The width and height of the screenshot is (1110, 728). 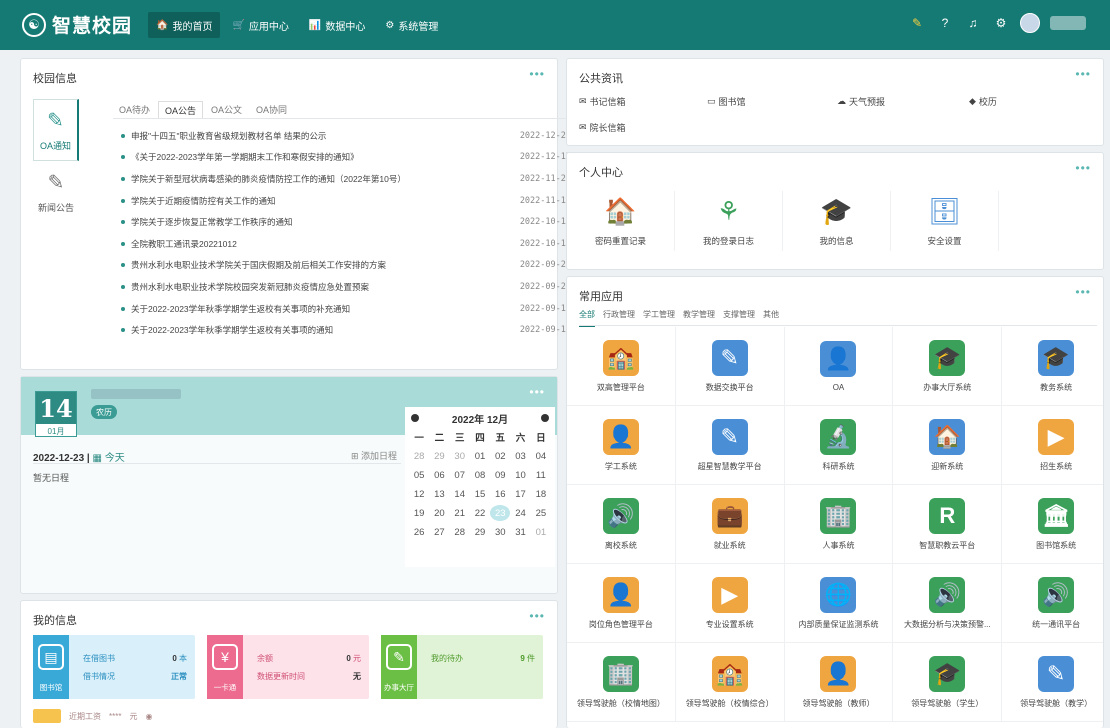 What do you see at coordinates (460, 494) in the screenshot?
I see `calendar-day: 14` at bounding box center [460, 494].